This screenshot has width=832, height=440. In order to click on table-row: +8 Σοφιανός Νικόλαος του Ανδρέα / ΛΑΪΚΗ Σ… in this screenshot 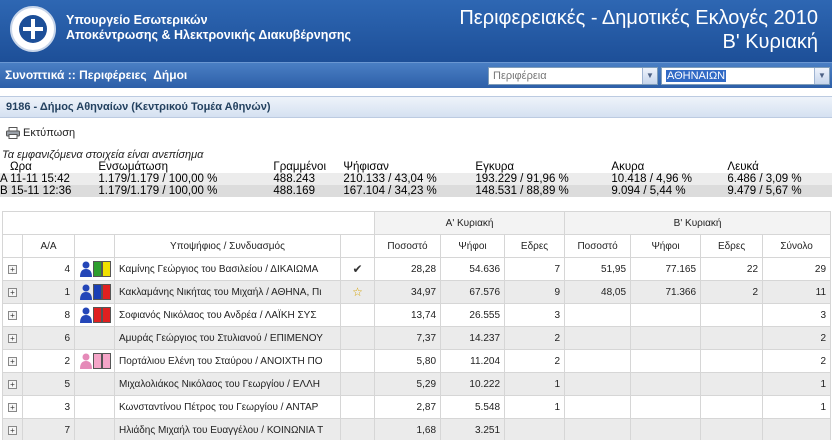, I will do `click(417, 315)`.